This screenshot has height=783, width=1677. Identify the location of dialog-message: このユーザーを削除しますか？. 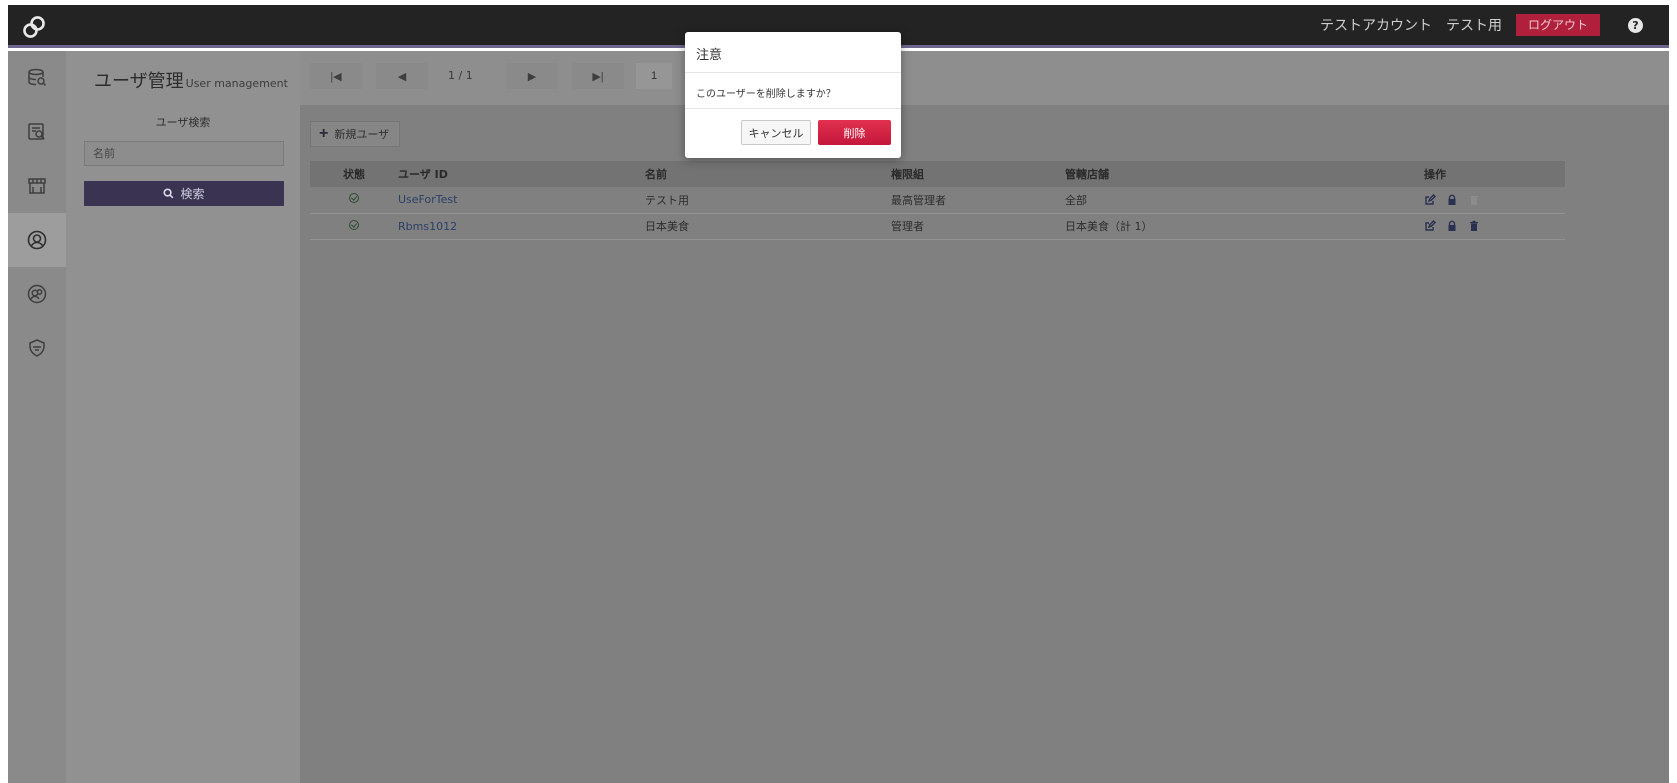
(793, 91).